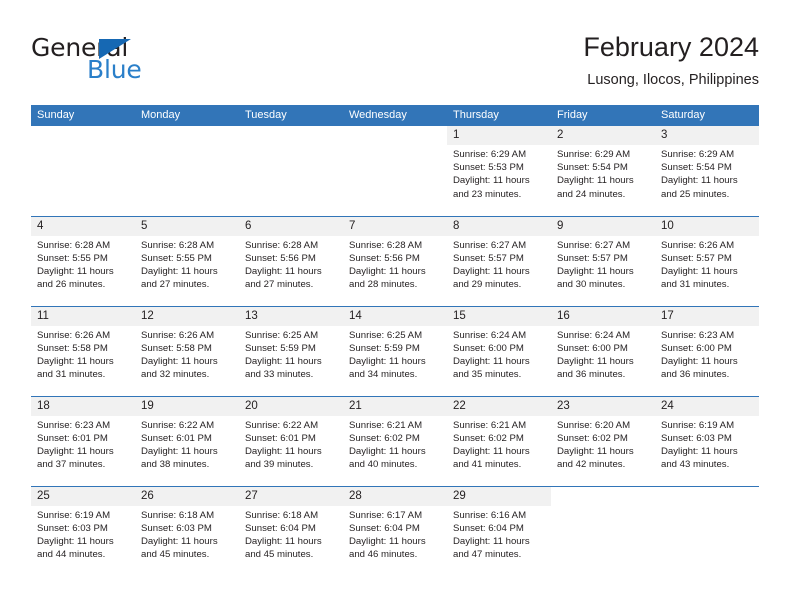  I want to click on day-number: 4, so click(83, 226).